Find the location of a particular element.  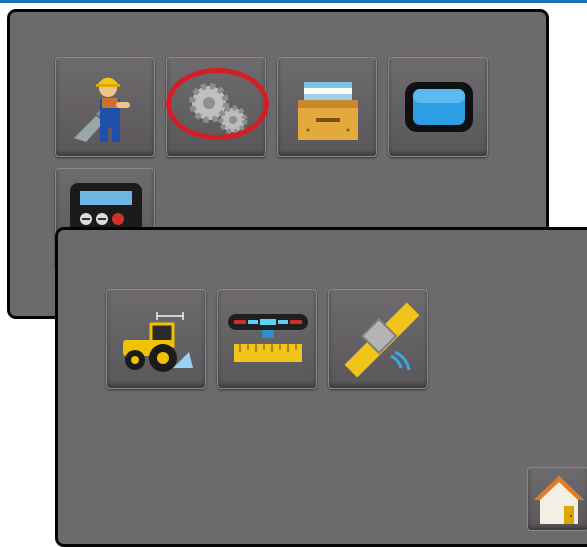

operator-menu-button is located at coordinates (105, 107).